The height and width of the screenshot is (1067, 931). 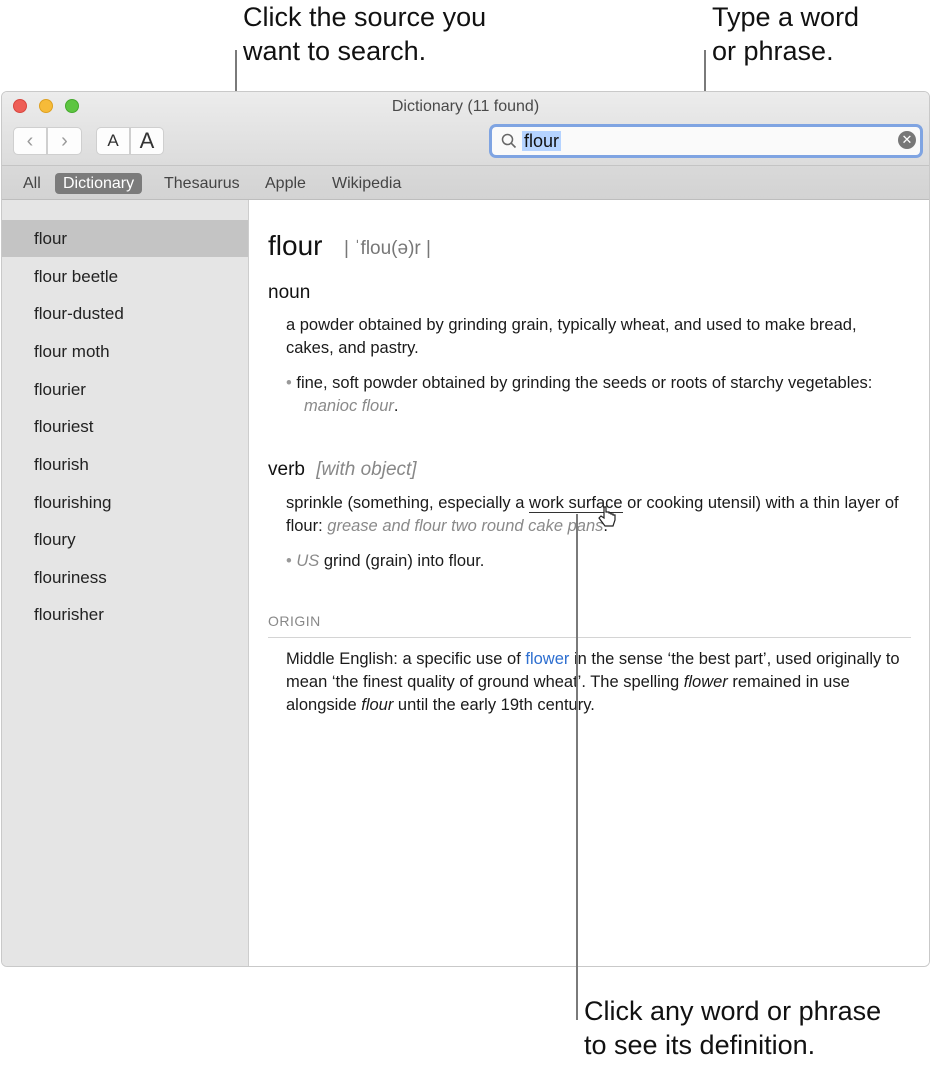 I want to click on result-item: flourier, so click(x=125, y=389).